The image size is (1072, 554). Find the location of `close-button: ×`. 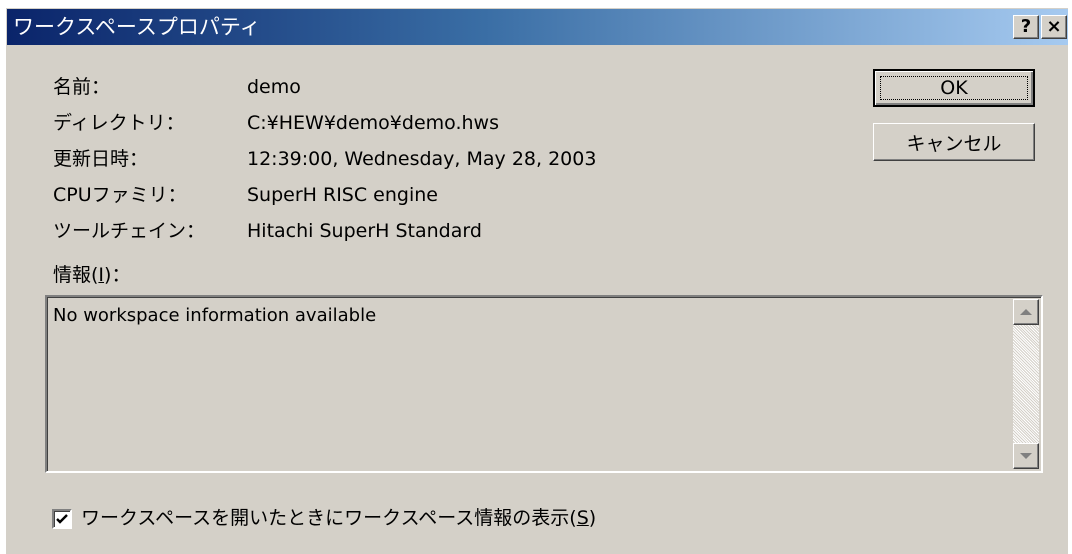

close-button: × is located at coordinates (1054, 27).